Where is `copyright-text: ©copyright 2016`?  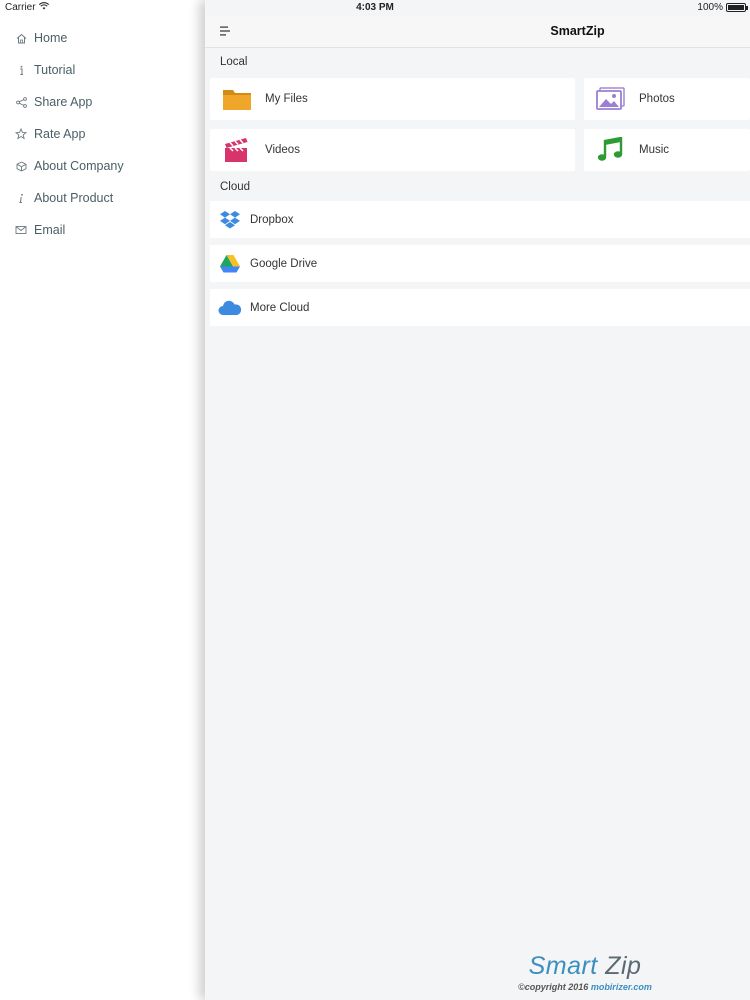
copyright-text: ©copyright 2016 is located at coordinates (553, 987).